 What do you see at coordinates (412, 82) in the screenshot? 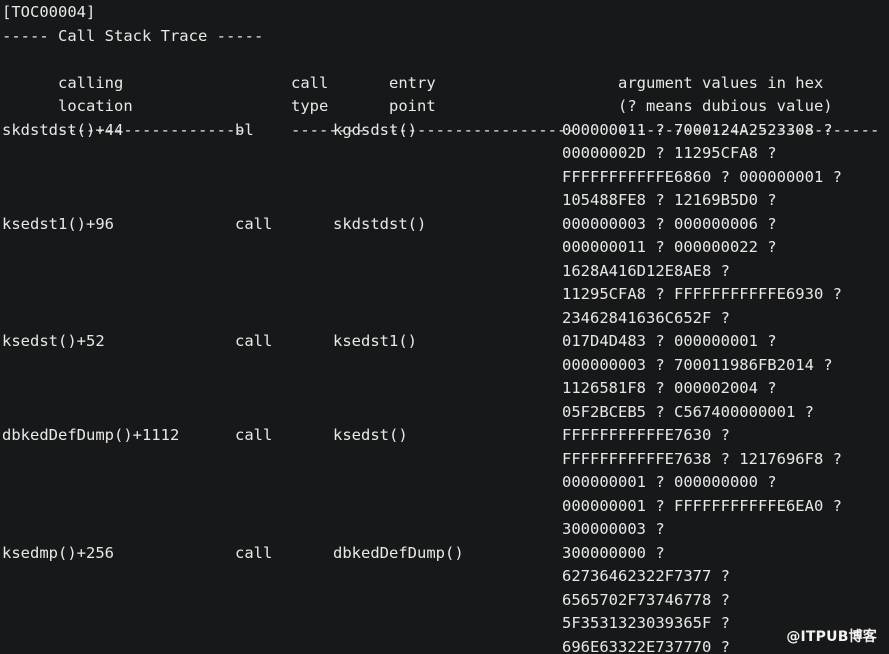
I see `header-entry: entry` at bounding box center [412, 82].